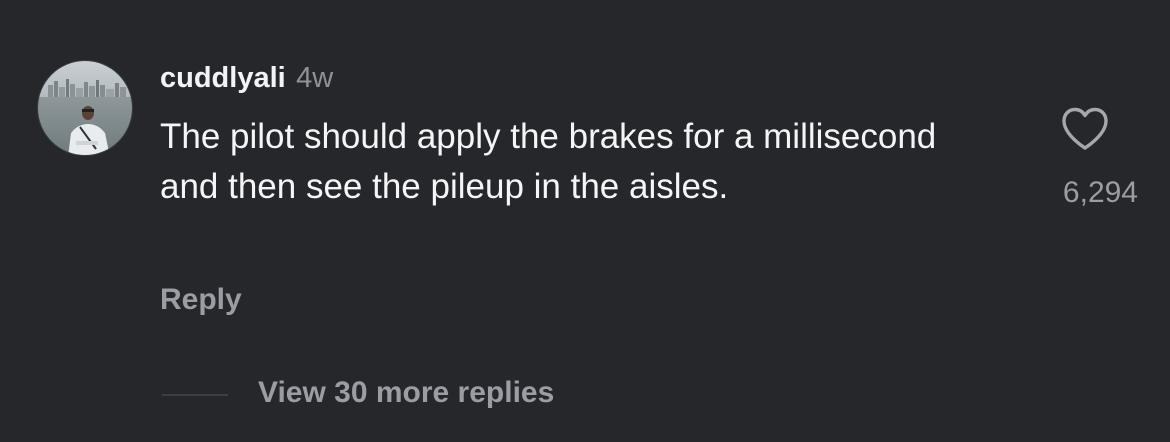 The image size is (1170, 442). I want to click on heart-outline-icon, so click(1085, 129).